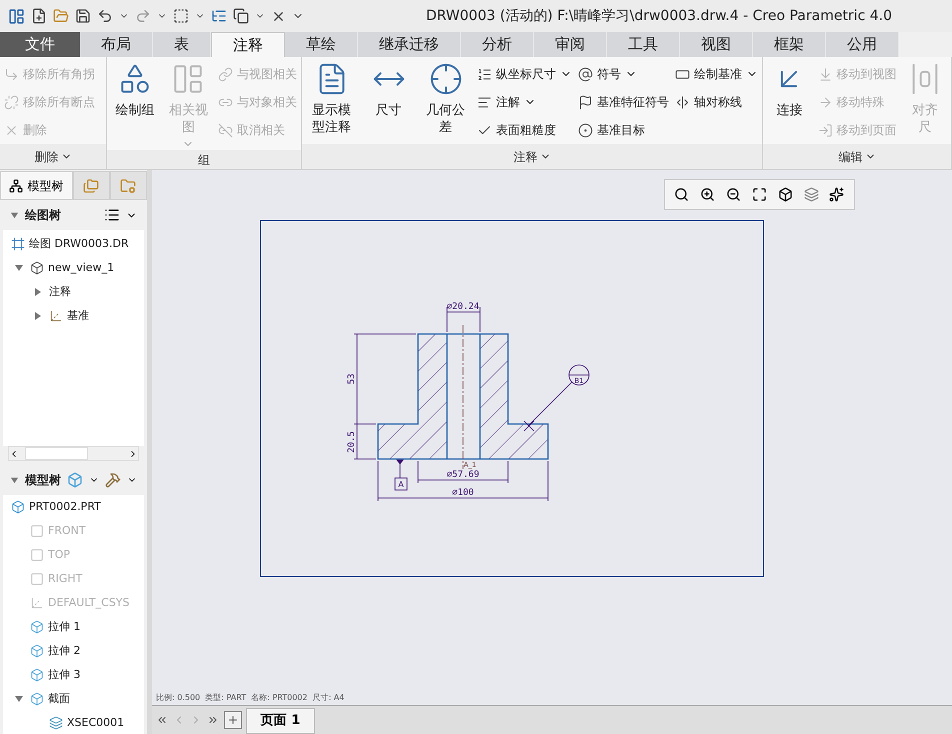  What do you see at coordinates (623, 130) in the screenshot?
I see `ribbon-button: 基准目标` at bounding box center [623, 130].